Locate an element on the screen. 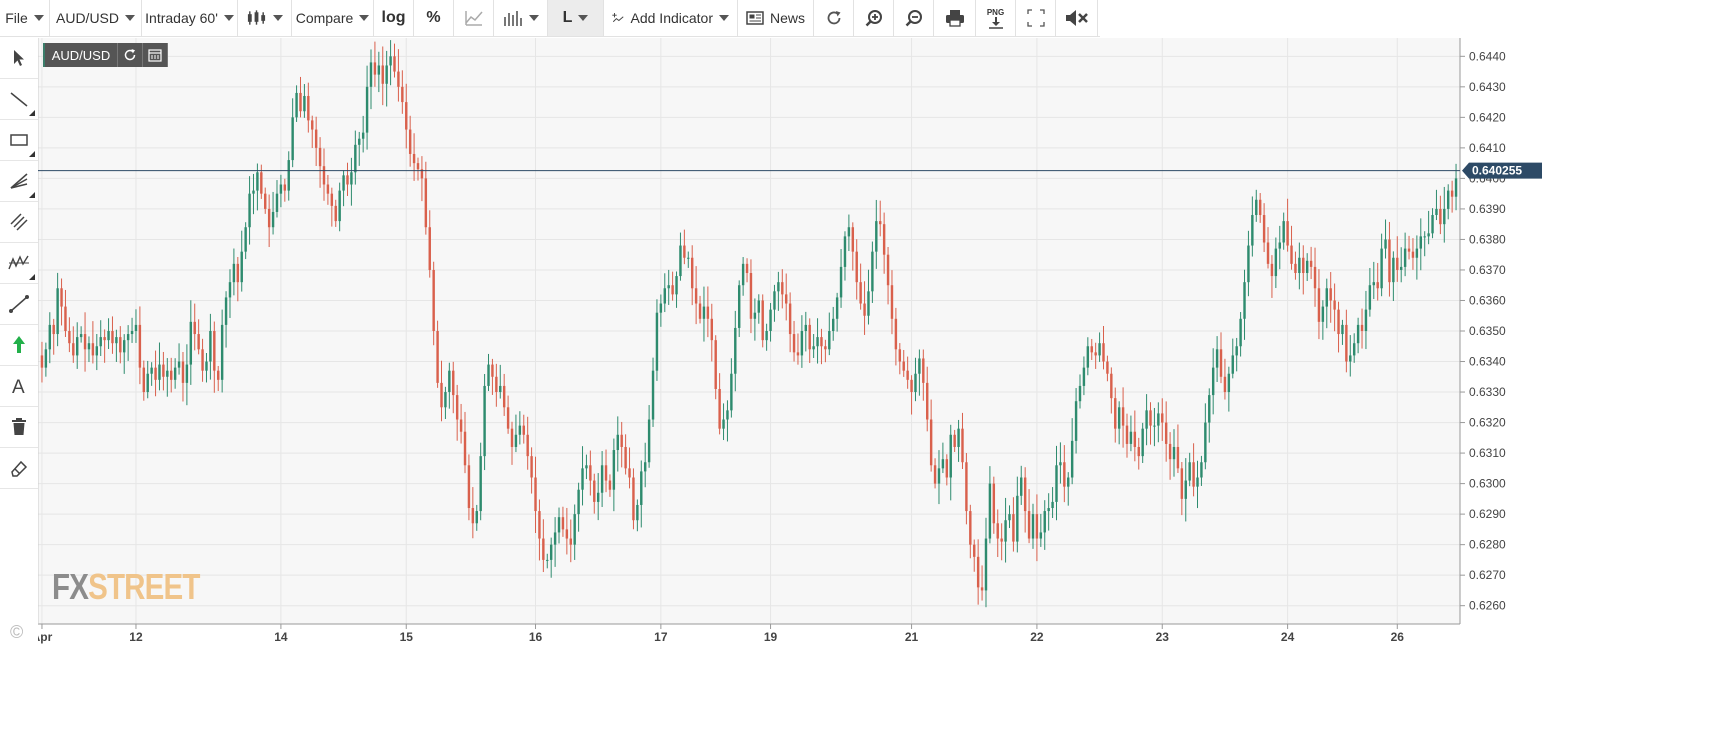 Image resolution: width=1724 pixels, height=739 pixels. news-button: News is located at coordinates (776, 18).